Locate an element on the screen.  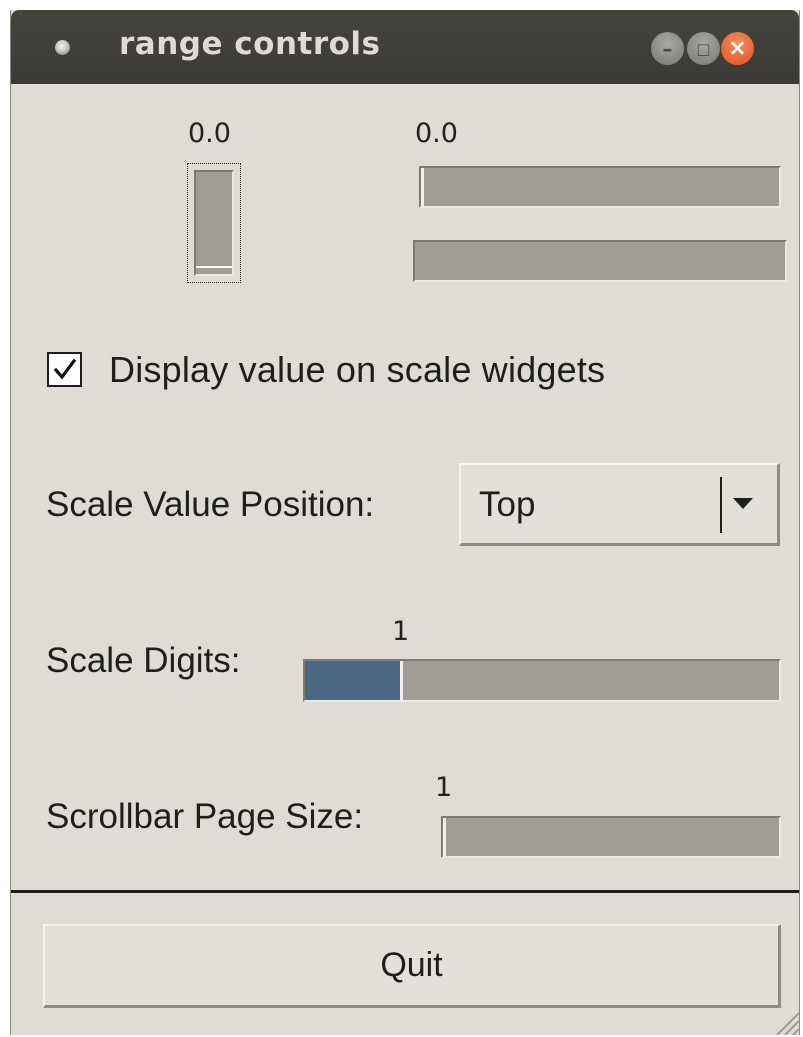
scale-digits-slider is located at coordinates (401, 680).